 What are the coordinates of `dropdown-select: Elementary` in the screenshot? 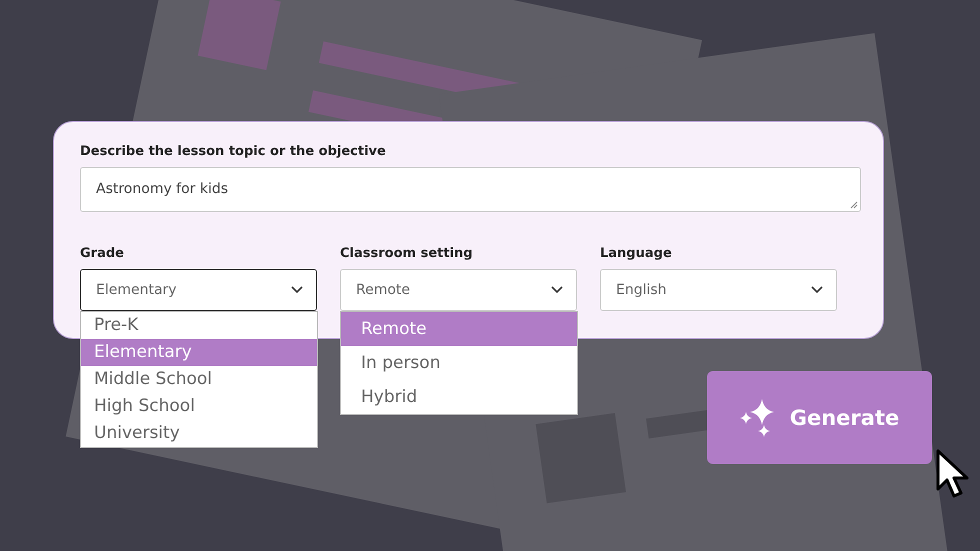 It's located at (198, 290).